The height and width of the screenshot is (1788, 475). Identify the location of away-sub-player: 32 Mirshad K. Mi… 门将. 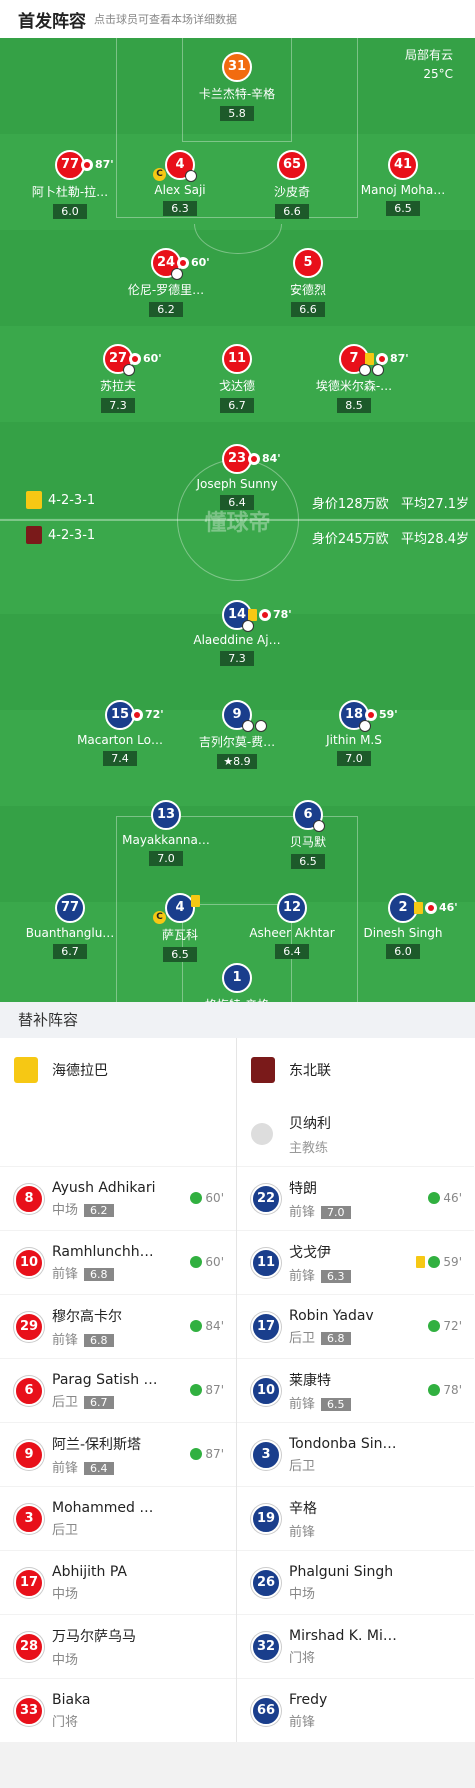
(355, 1646).